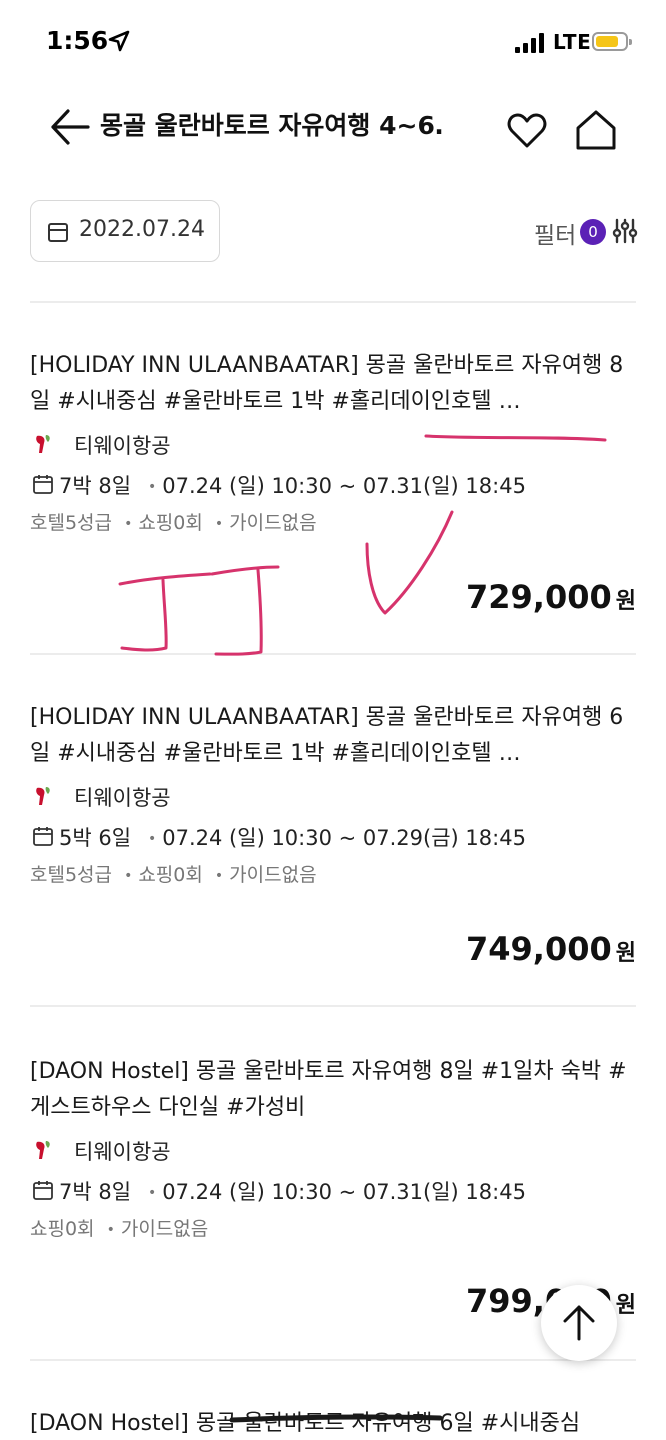 This screenshot has height=1440, width=666. Describe the element at coordinates (142, 229) in the screenshot. I see `selected-date: 2022.07.24` at that location.